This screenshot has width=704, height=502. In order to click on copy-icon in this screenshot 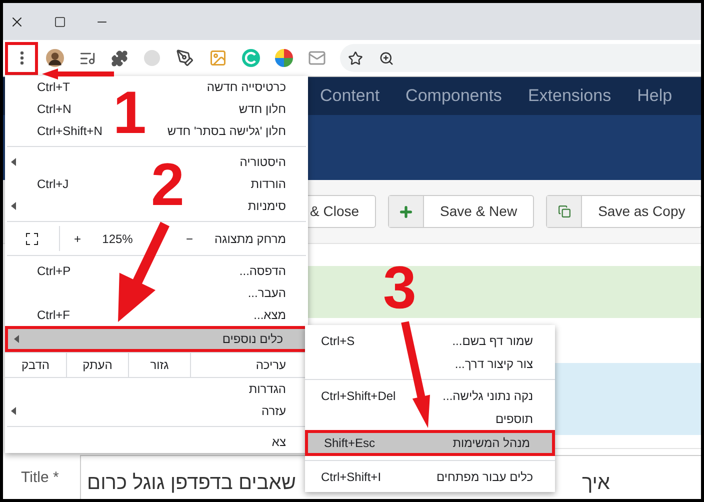, I will do `click(564, 211)`.